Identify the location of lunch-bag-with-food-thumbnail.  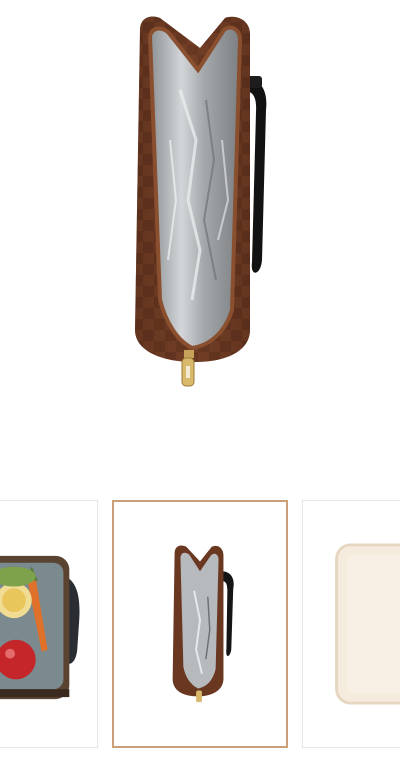
(48, 624).